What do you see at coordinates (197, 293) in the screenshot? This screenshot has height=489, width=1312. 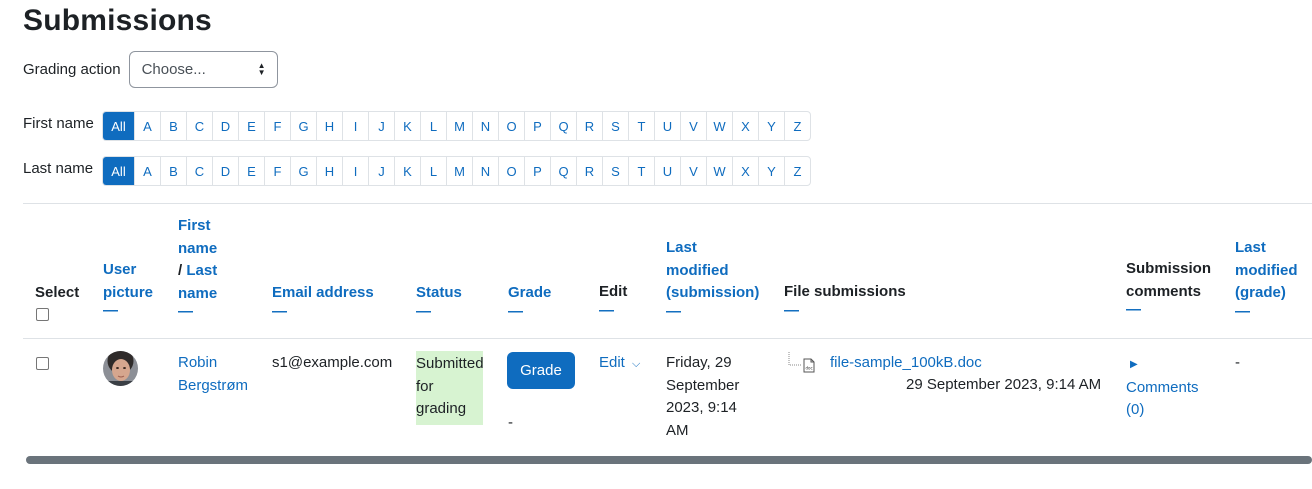 I see `last-name-sort-link-2: name` at bounding box center [197, 293].